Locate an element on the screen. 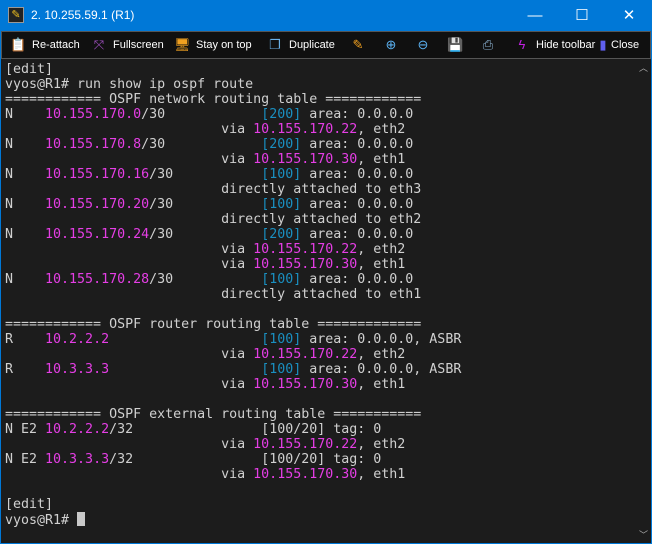  ip-address: 10.155.170.16 is located at coordinates (97, 174).